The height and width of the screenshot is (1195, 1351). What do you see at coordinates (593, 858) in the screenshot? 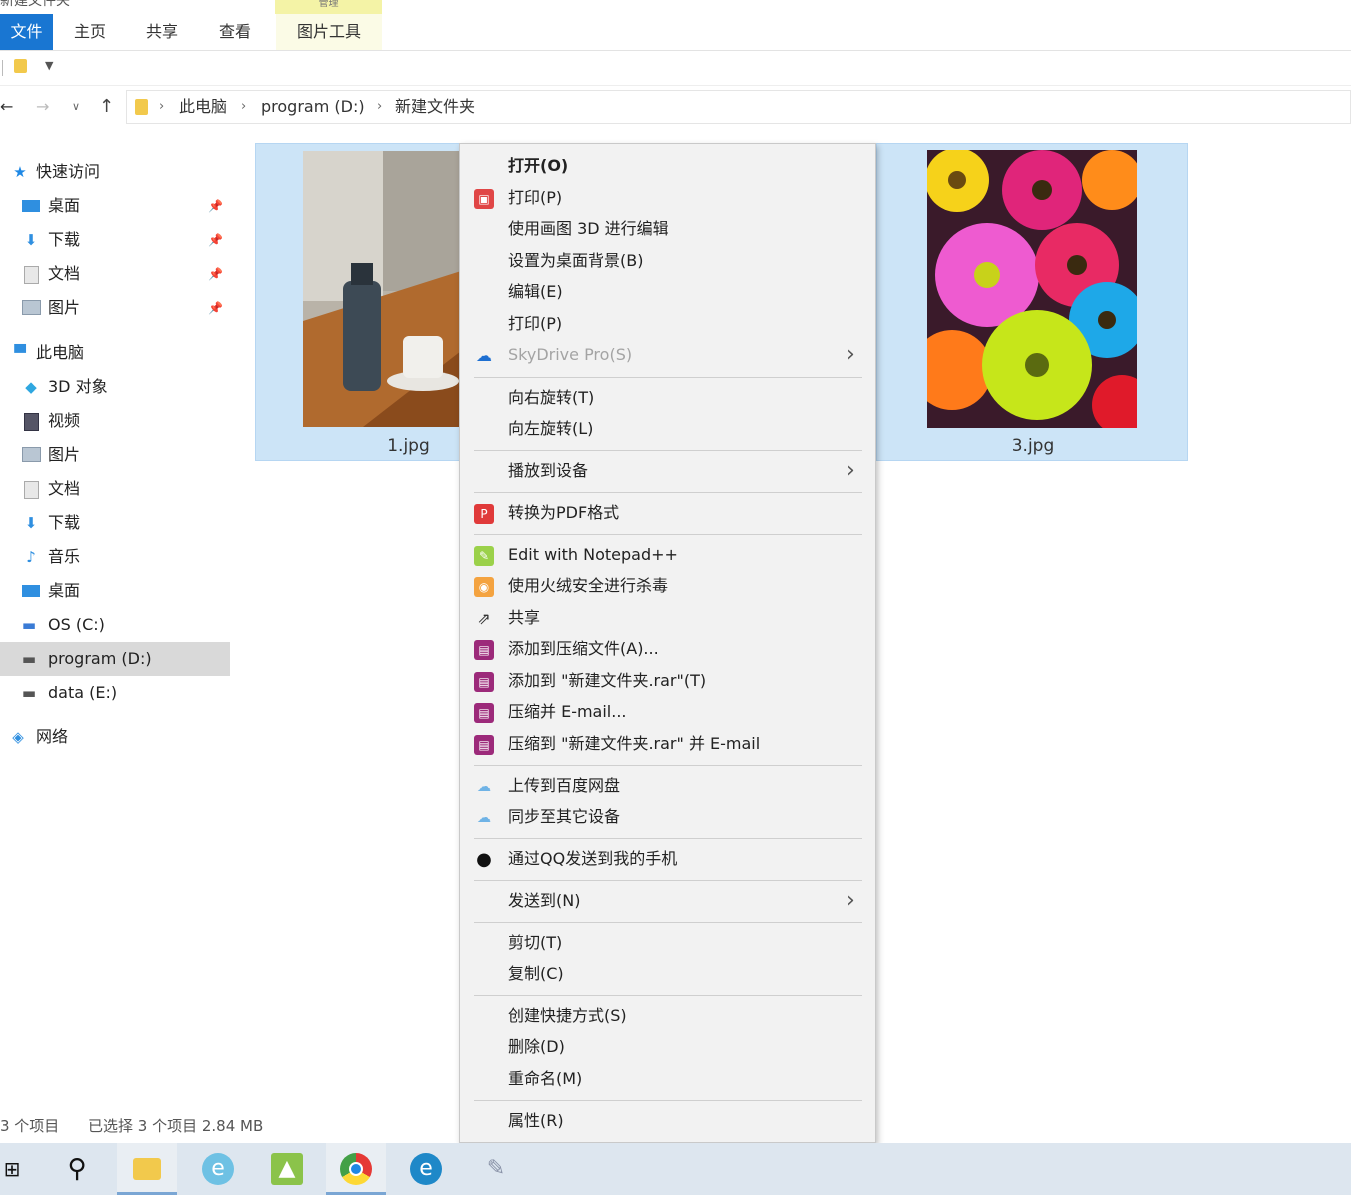
I see `menu-item-label: 通过QQ发送到我的手机` at bounding box center [593, 858].